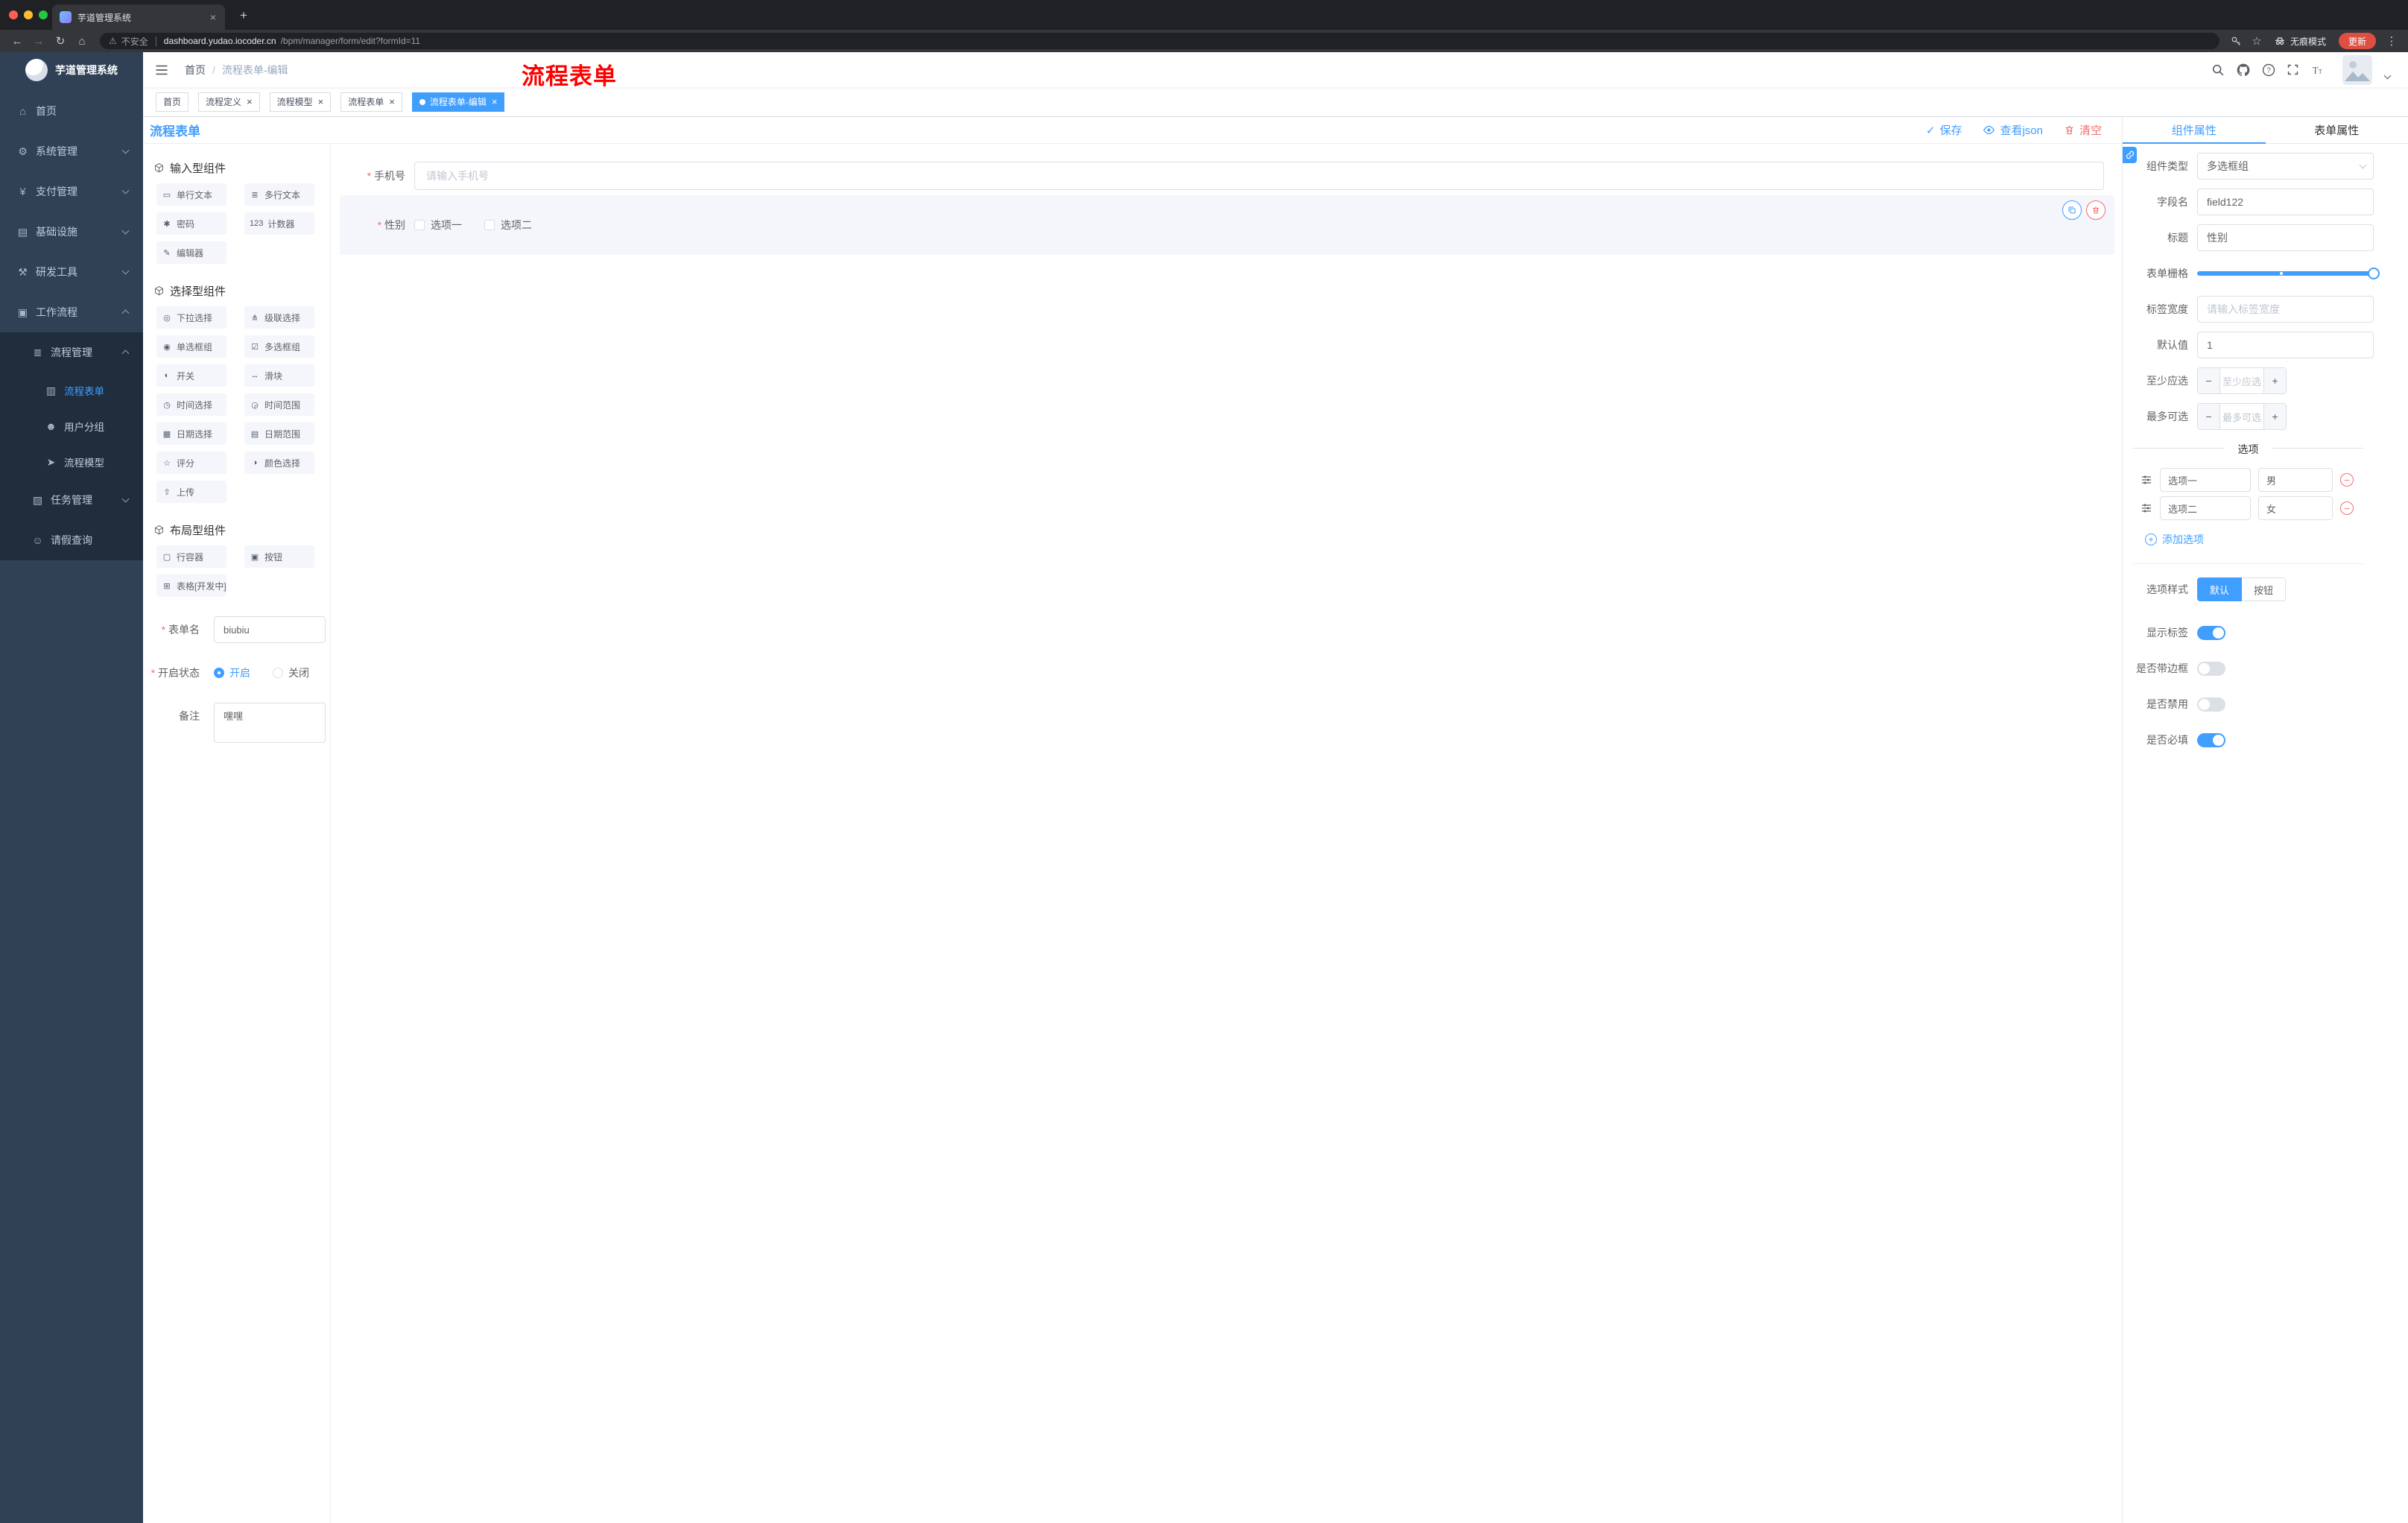 The image size is (2408, 1523). I want to click on hamburger-button, so click(161, 70).